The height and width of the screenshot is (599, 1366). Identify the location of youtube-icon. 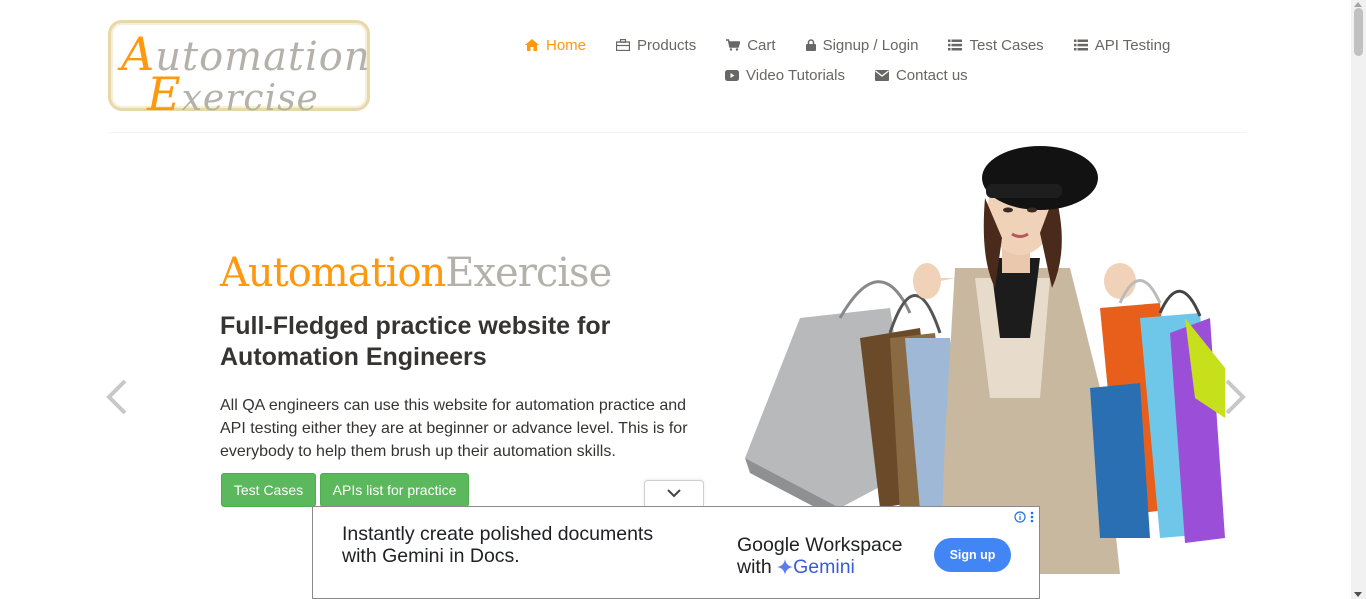
(732, 75).